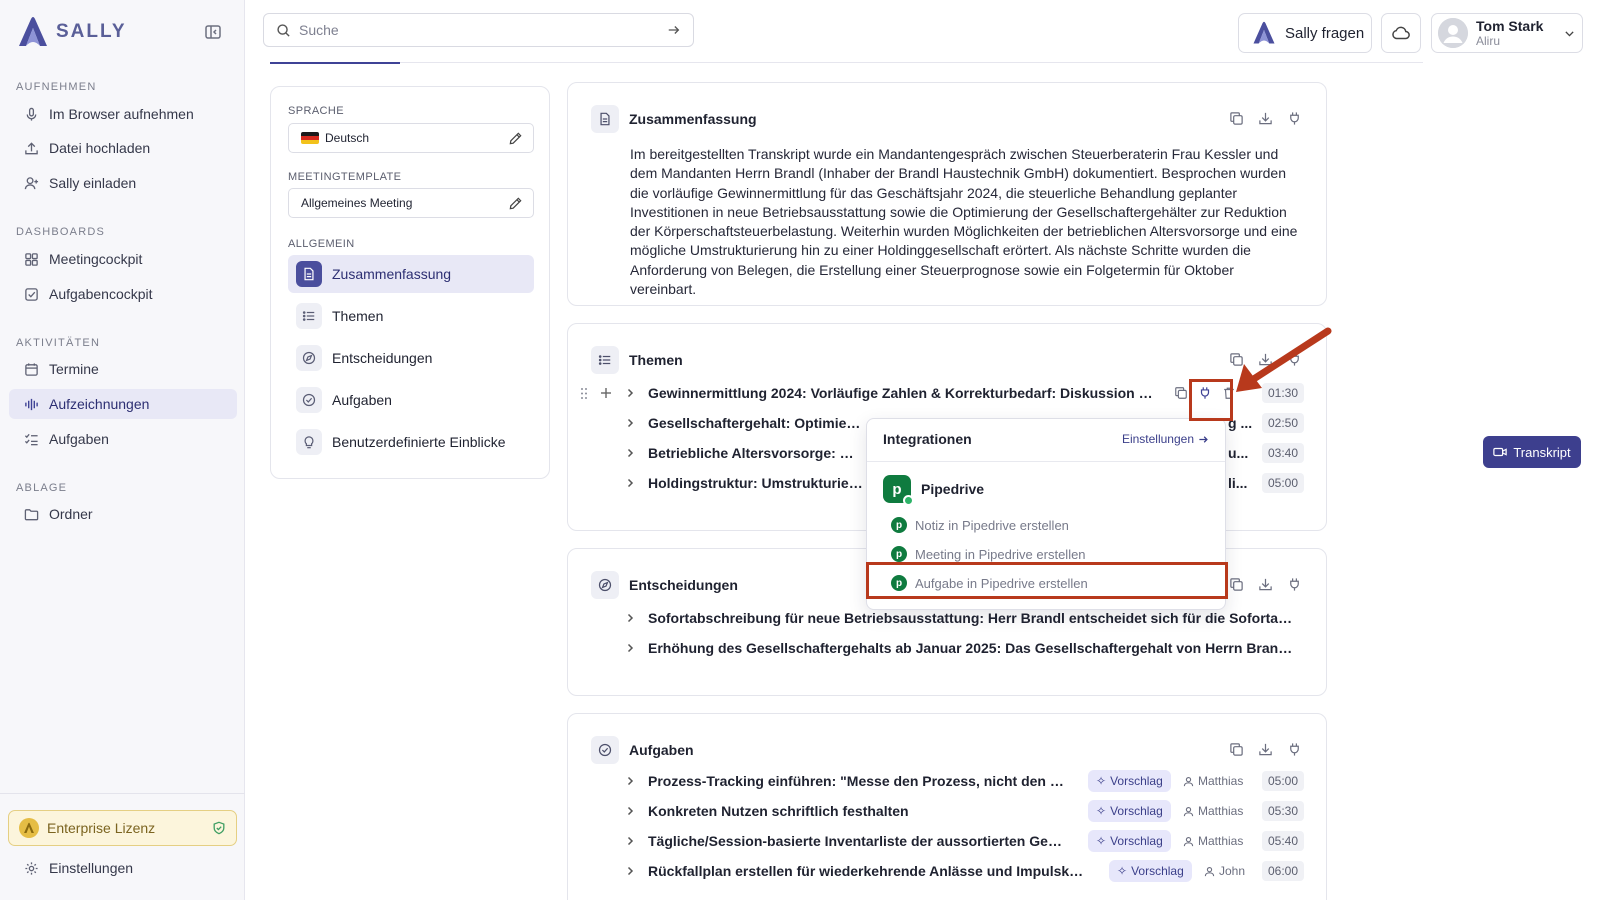  I want to click on sidebar-item-invite: Sally einladen, so click(123, 183).